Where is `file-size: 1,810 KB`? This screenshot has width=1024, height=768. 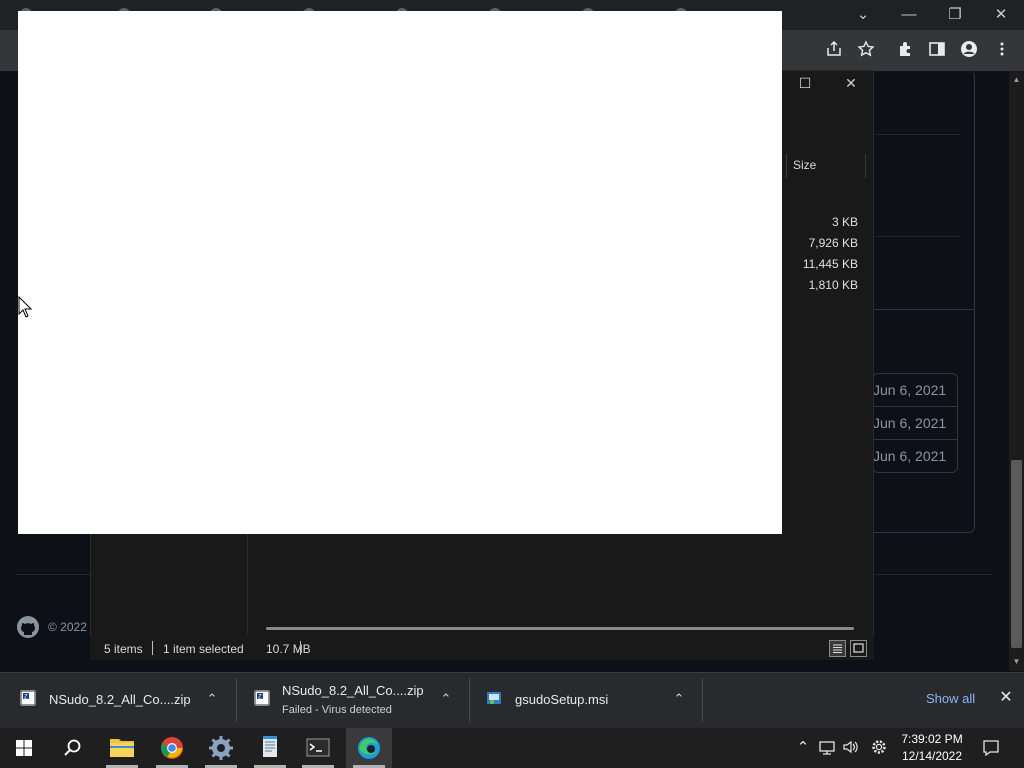
file-size: 1,810 KB is located at coordinates (833, 285).